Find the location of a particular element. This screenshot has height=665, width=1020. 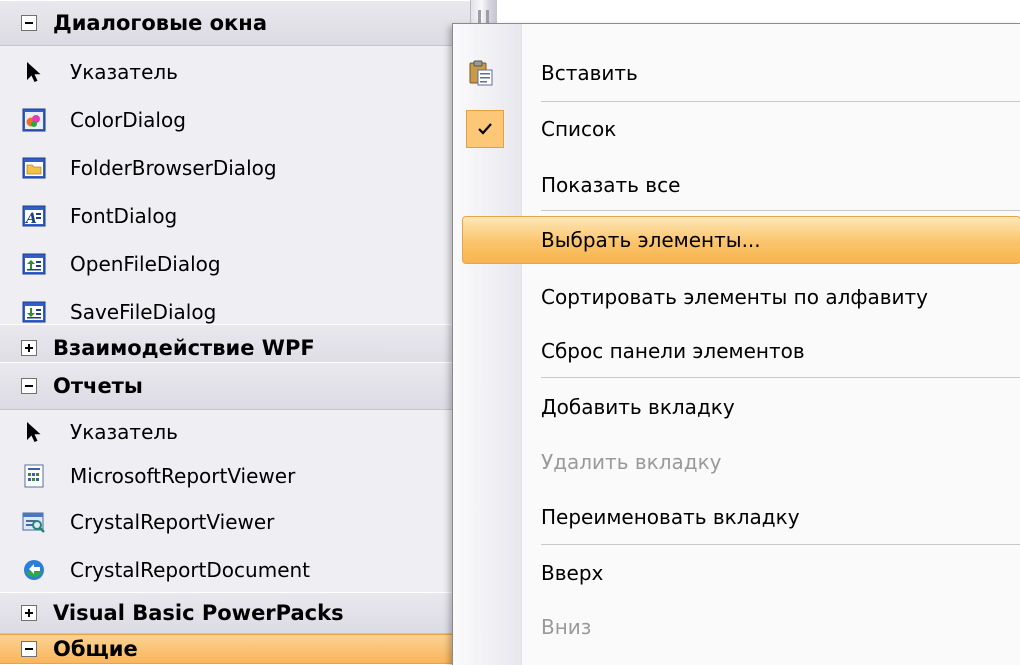

menu-item-list: Список is located at coordinates (736, 129).